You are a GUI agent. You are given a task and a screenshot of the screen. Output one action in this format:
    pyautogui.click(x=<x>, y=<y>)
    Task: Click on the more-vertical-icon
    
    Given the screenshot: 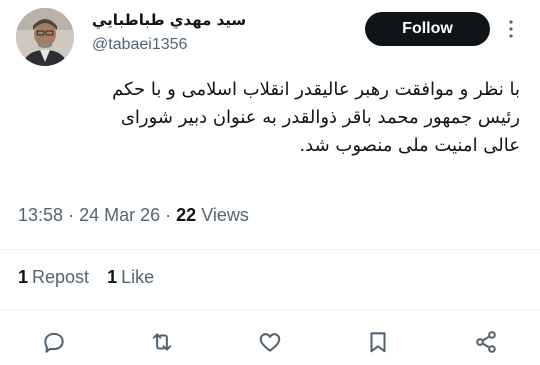 What is the action you would take?
    pyautogui.click(x=511, y=29)
    